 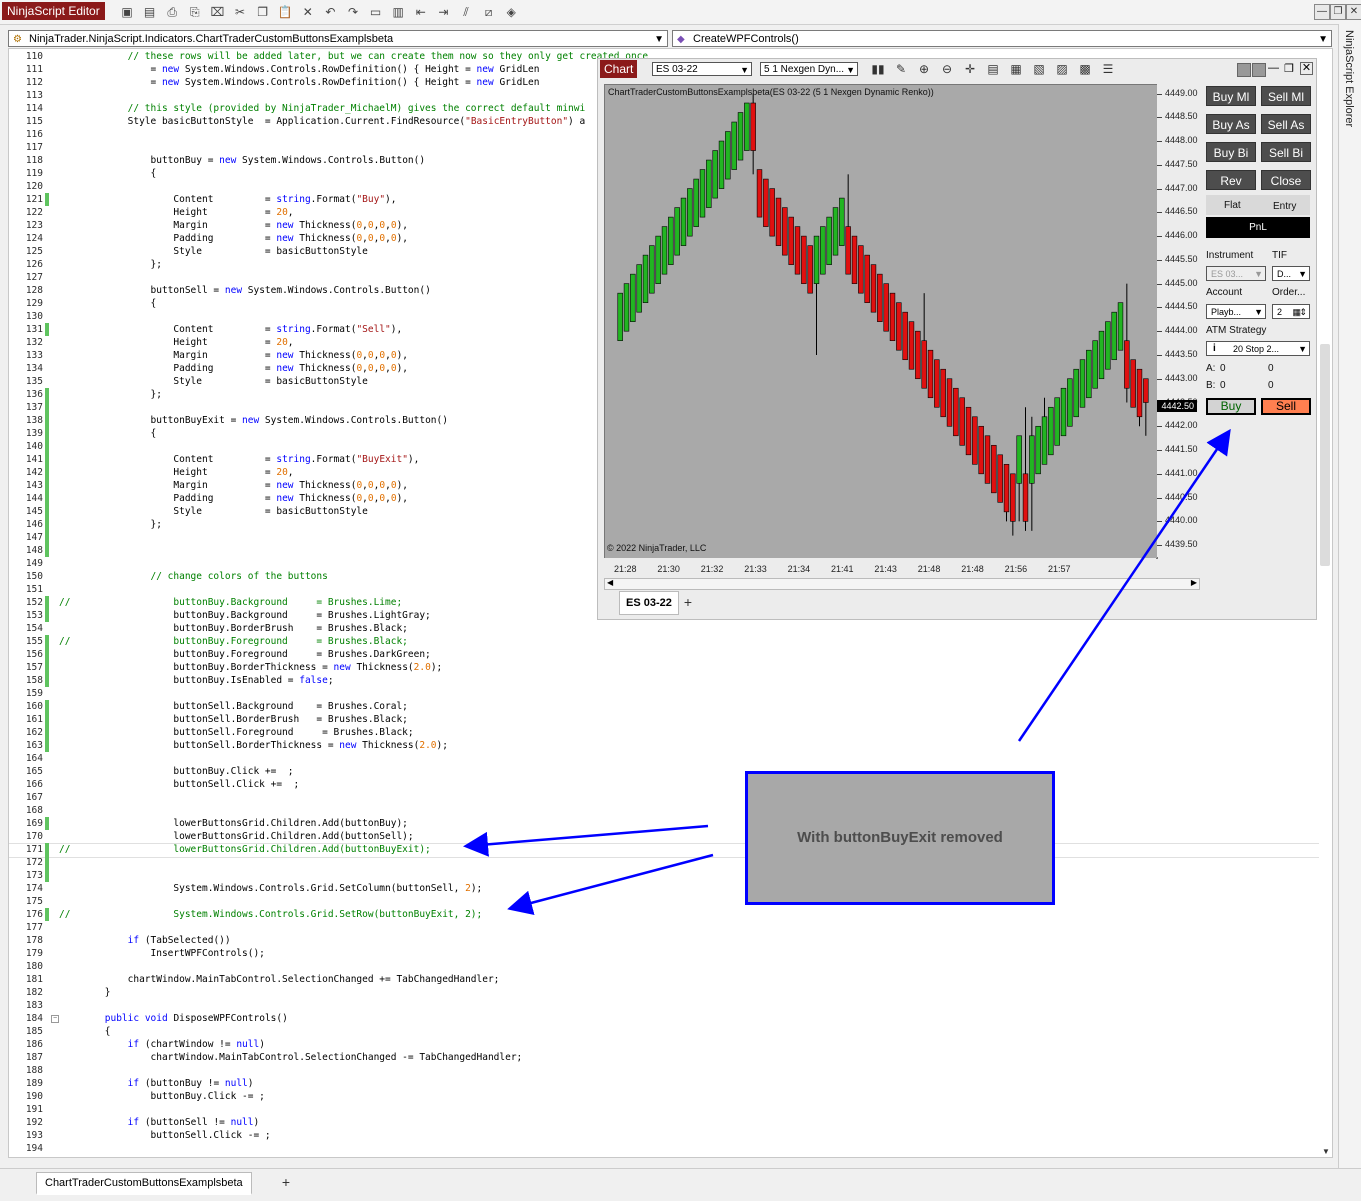 What do you see at coordinates (228, 199) in the screenshot?
I see `code-line: Content = string.Format("Buy"),` at bounding box center [228, 199].